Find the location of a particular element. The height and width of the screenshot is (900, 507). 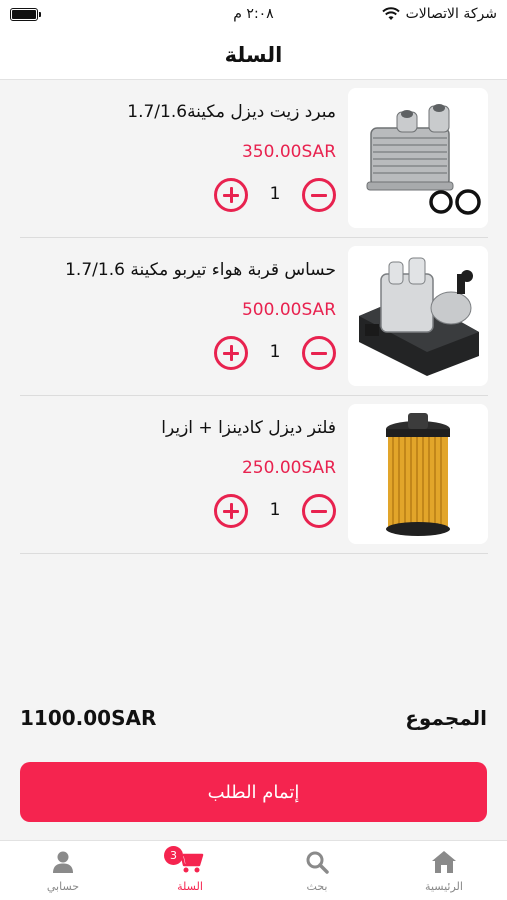

item-name: فلتر ديزل كادينزا + ازيرا is located at coordinates (248, 428).